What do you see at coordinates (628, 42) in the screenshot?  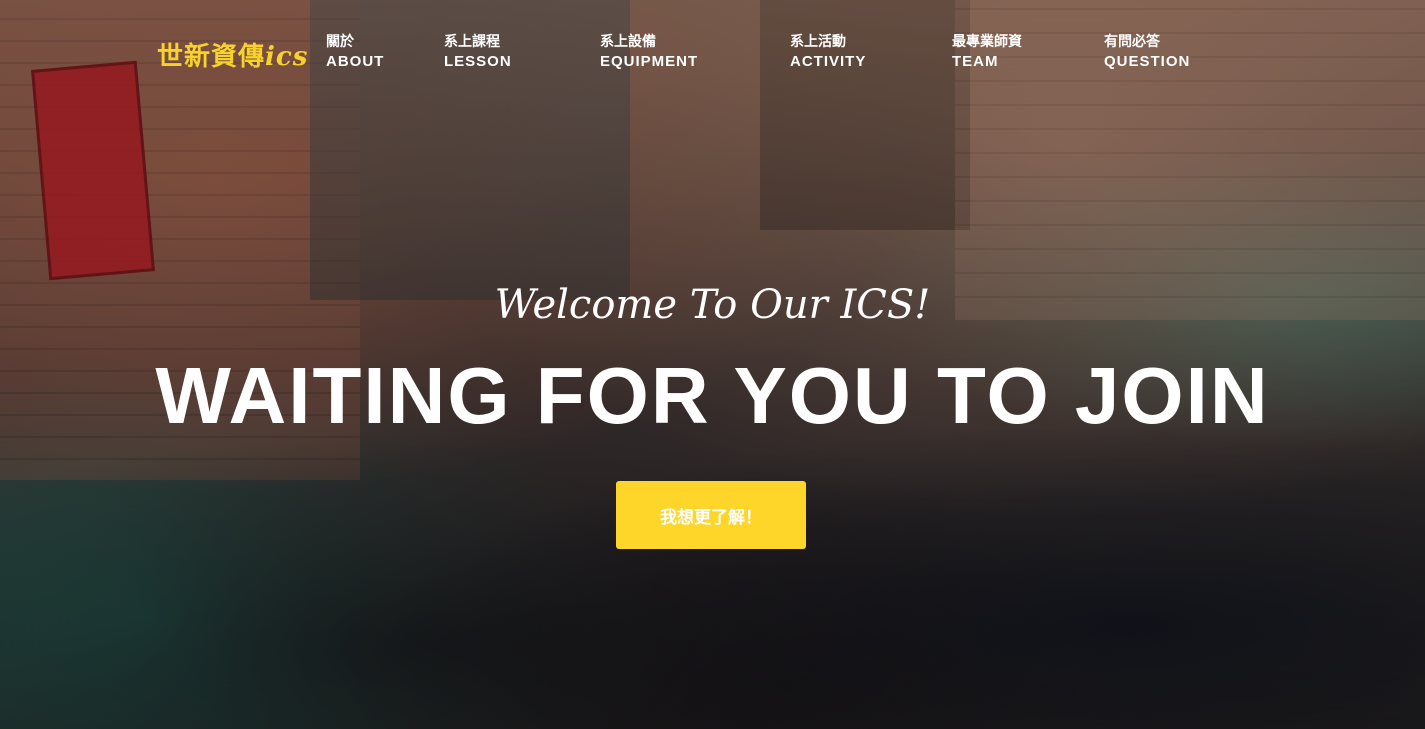 I see `nav-item-zh-label: 系上設備` at bounding box center [628, 42].